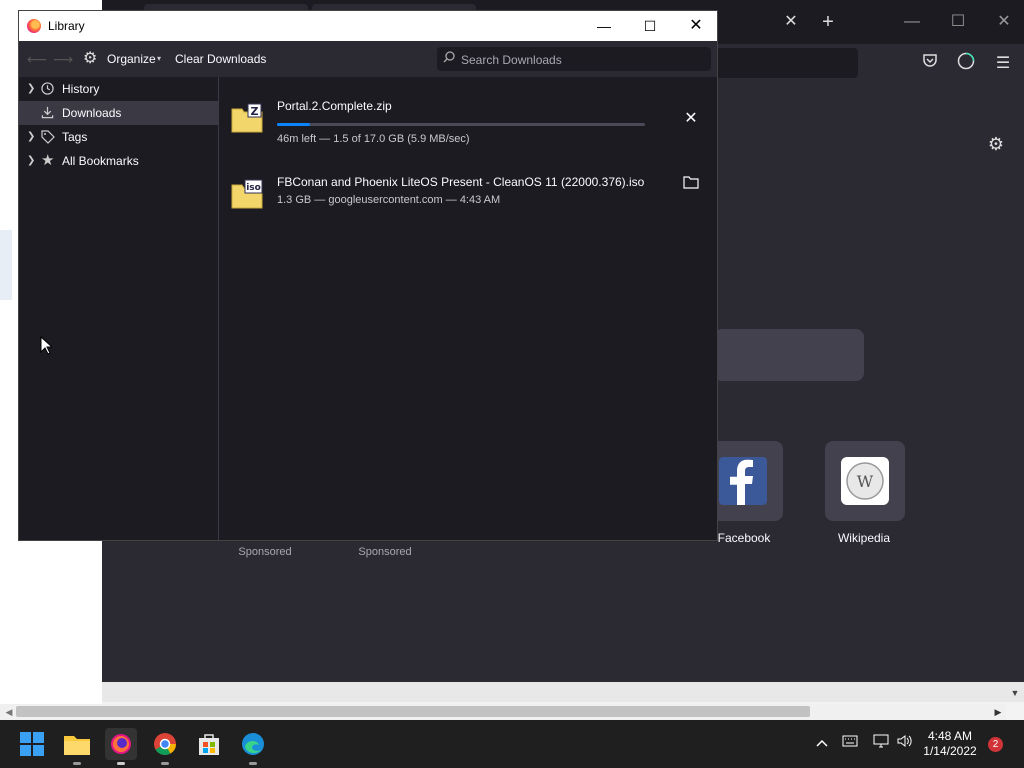 This screenshot has width=1024, height=768. I want to click on url-bar, so click(786, 63).